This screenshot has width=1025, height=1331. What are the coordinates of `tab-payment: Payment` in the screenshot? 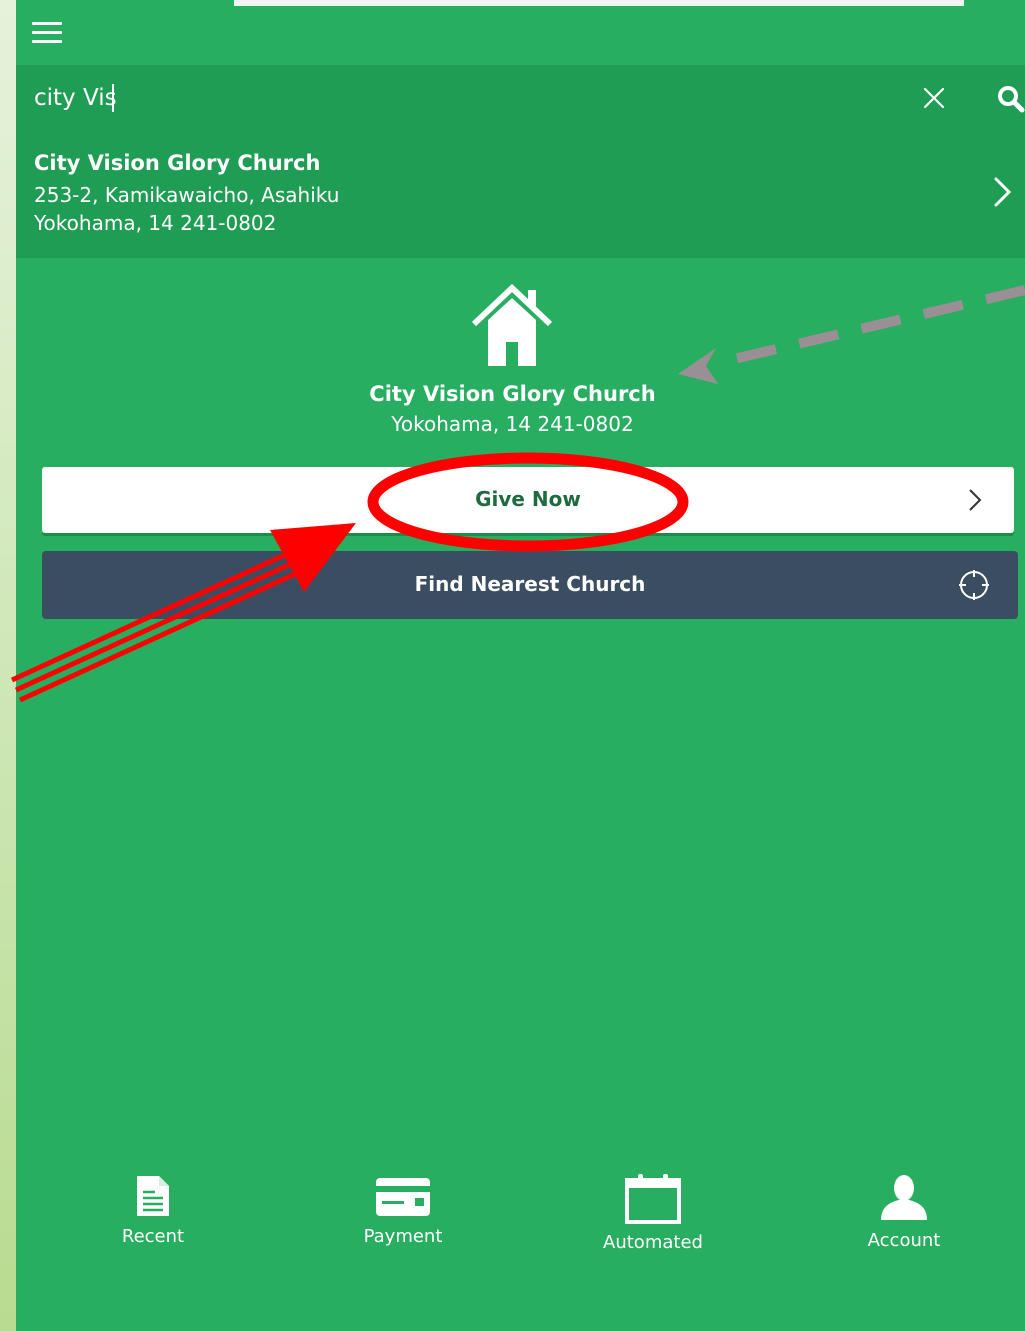 It's located at (403, 1215).